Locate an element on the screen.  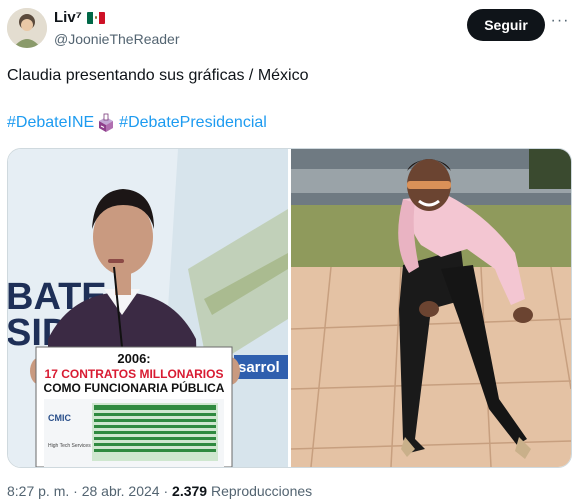
sign-line-3: COMO FUNCIONARIA PÚBLICA is located at coordinates (134, 387).